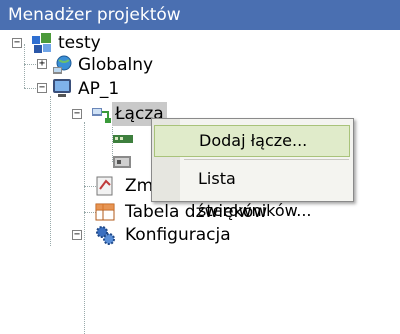 This screenshot has width=400, height=334. I want to click on tree-node-ap1: AP_1, so click(98, 89).